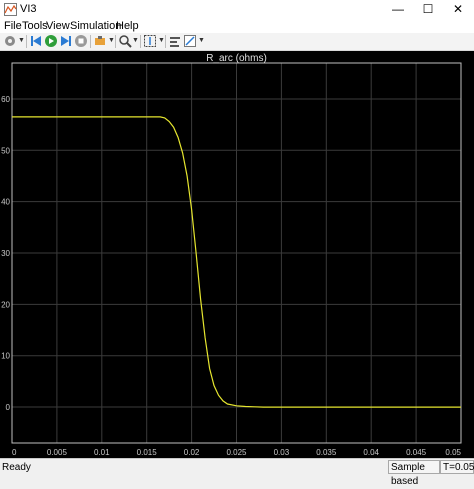 This screenshot has width=474, height=489. I want to click on stop-icon, so click(81, 41).